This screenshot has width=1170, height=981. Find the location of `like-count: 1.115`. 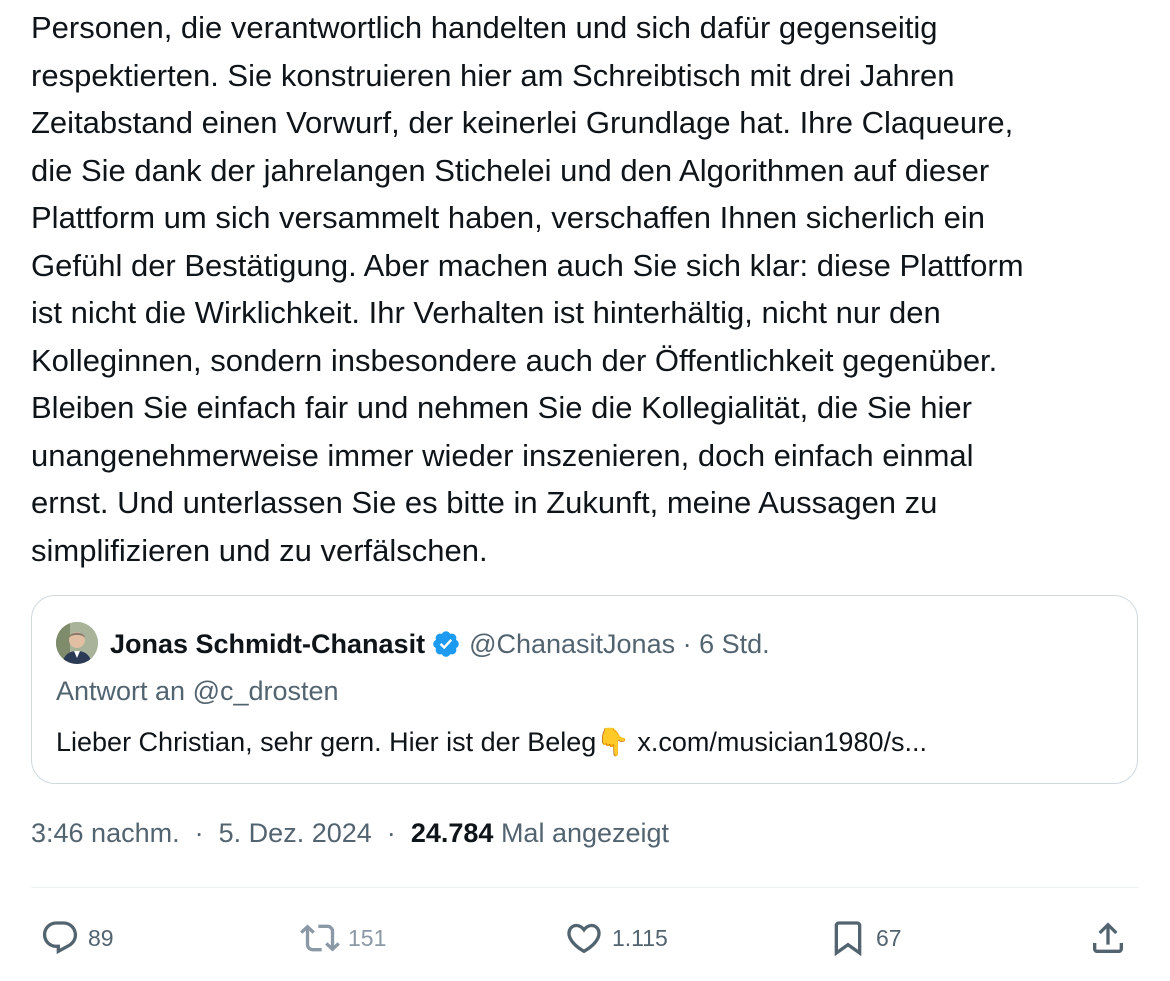

like-count: 1.115 is located at coordinates (640, 937).